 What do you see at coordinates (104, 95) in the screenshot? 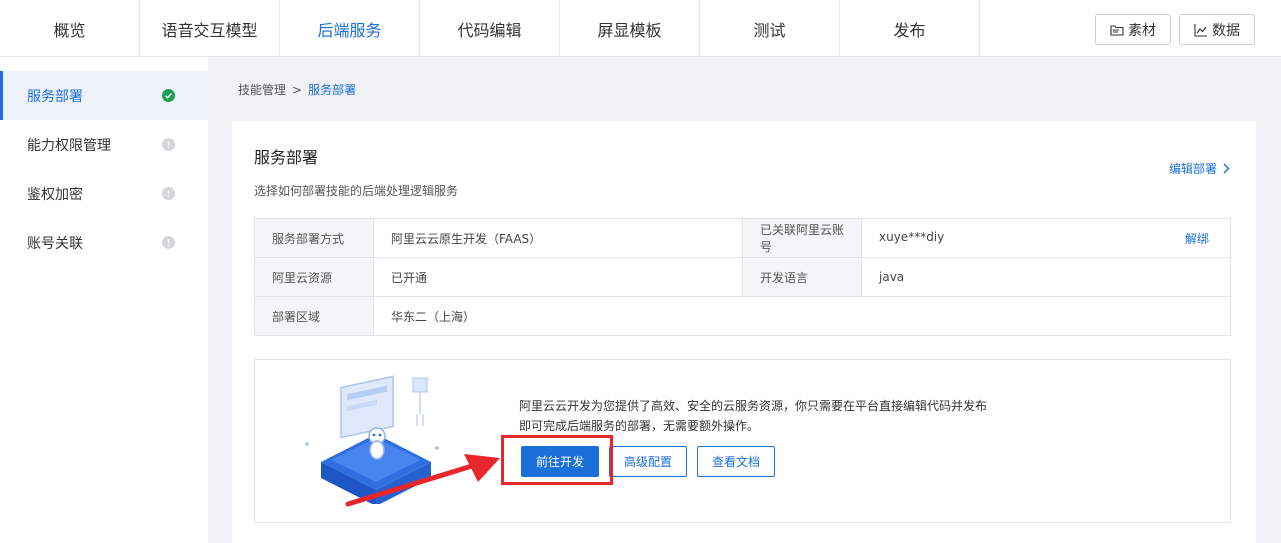
I see `sidebar-item-service-deploy: 服务部署` at bounding box center [104, 95].